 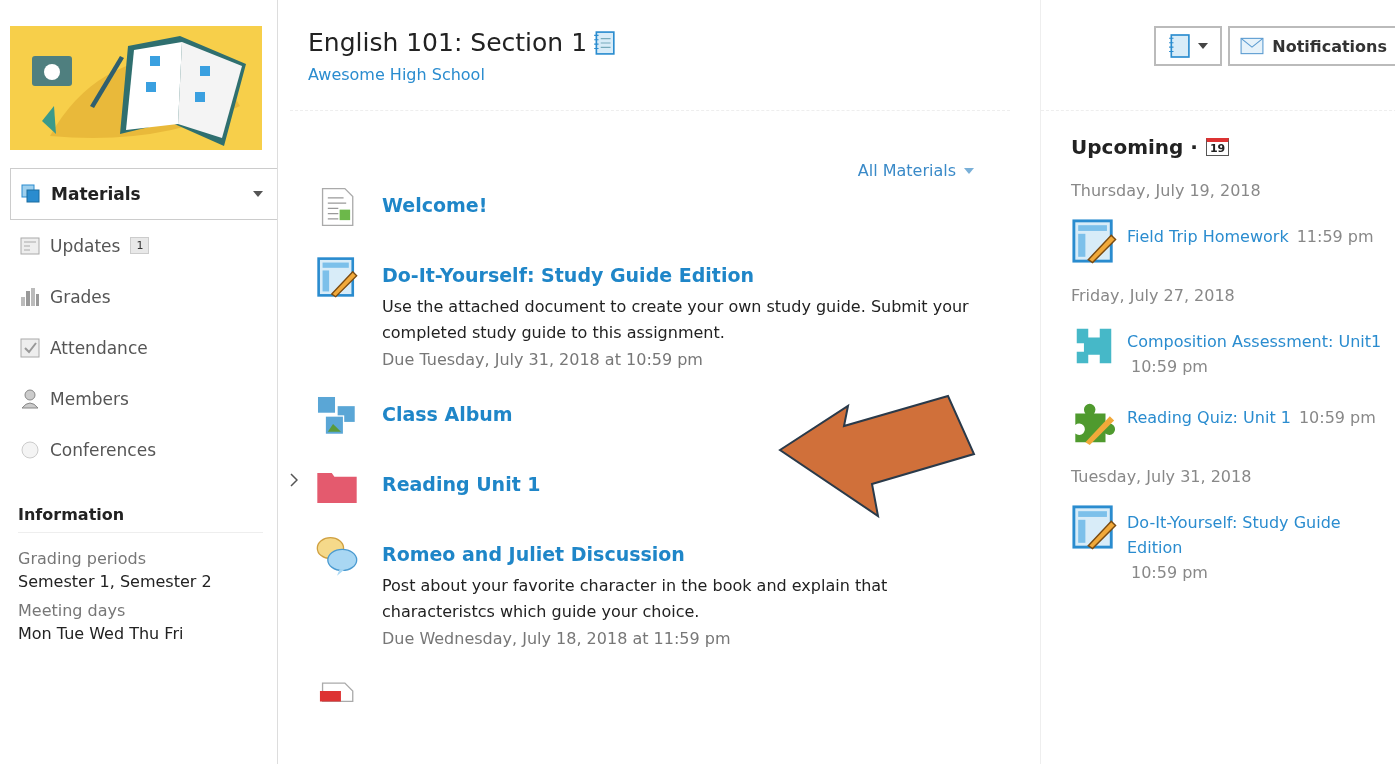 What do you see at coordinates (30, 245) in the screenshot?
I see `newspaper-icon` at bounding box center [30, 245].